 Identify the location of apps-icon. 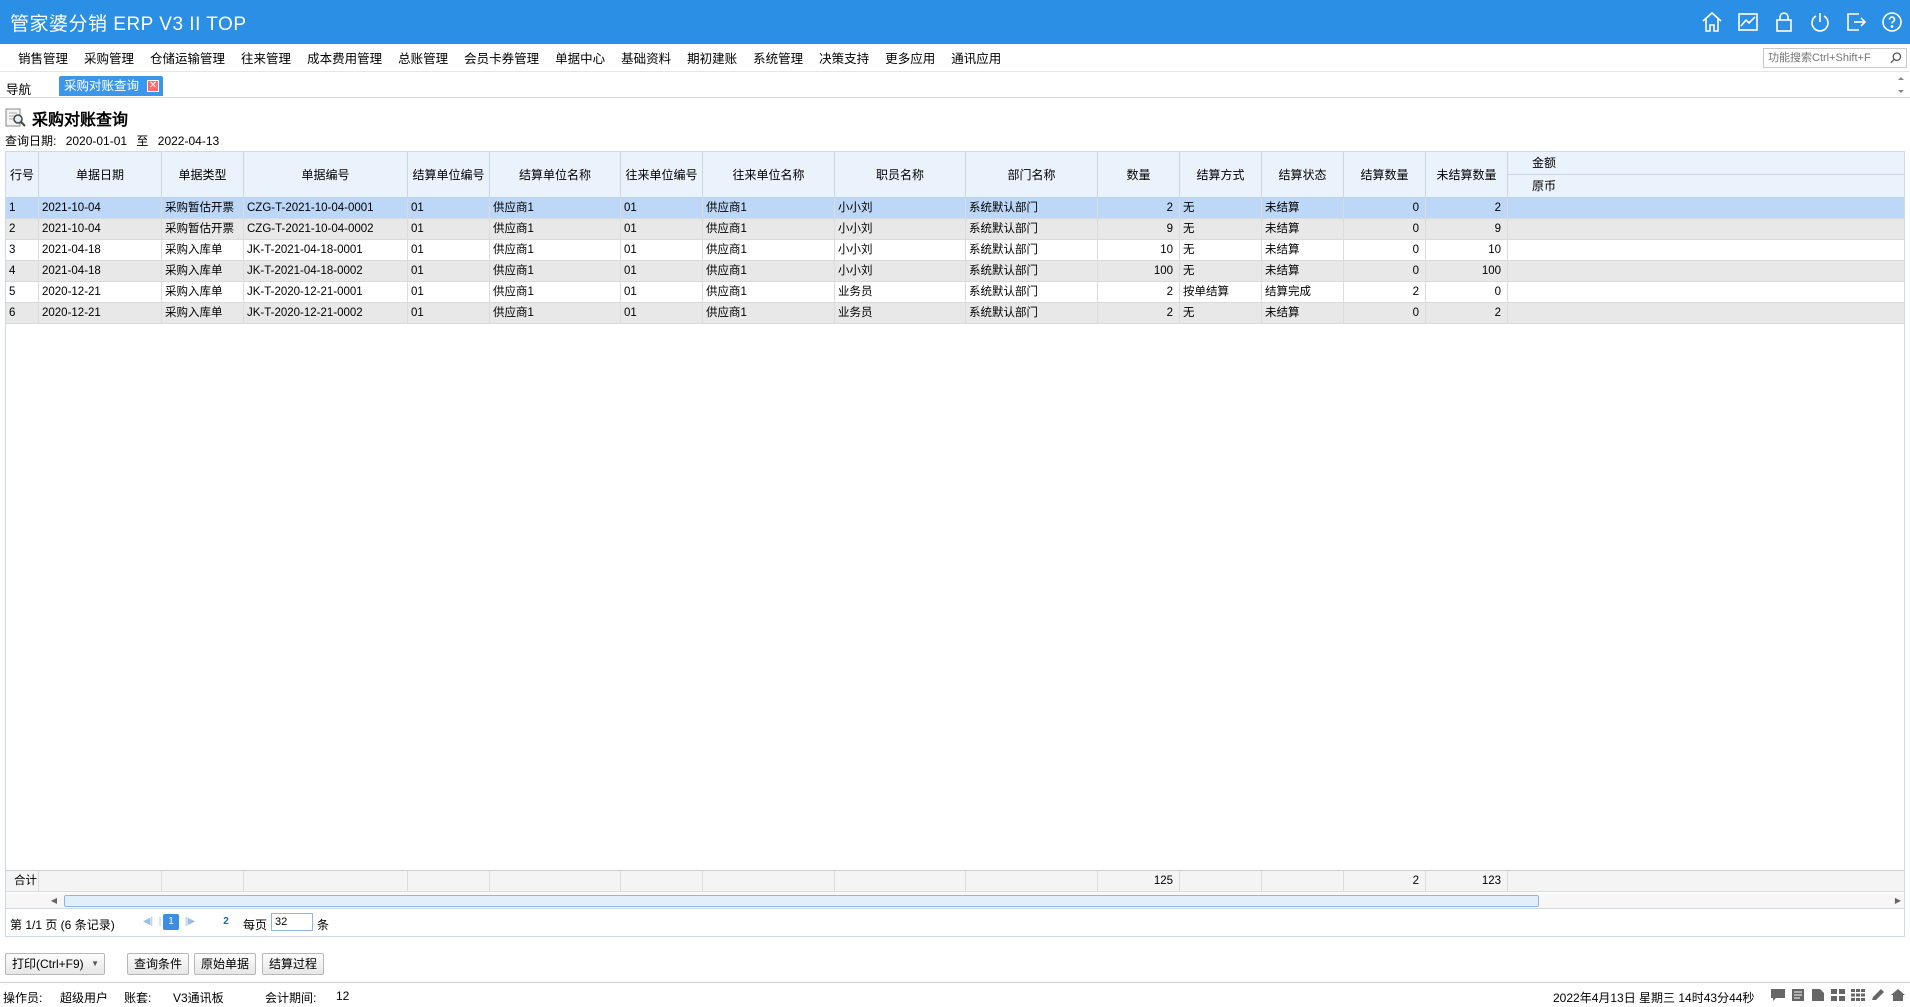
(1858, 995).